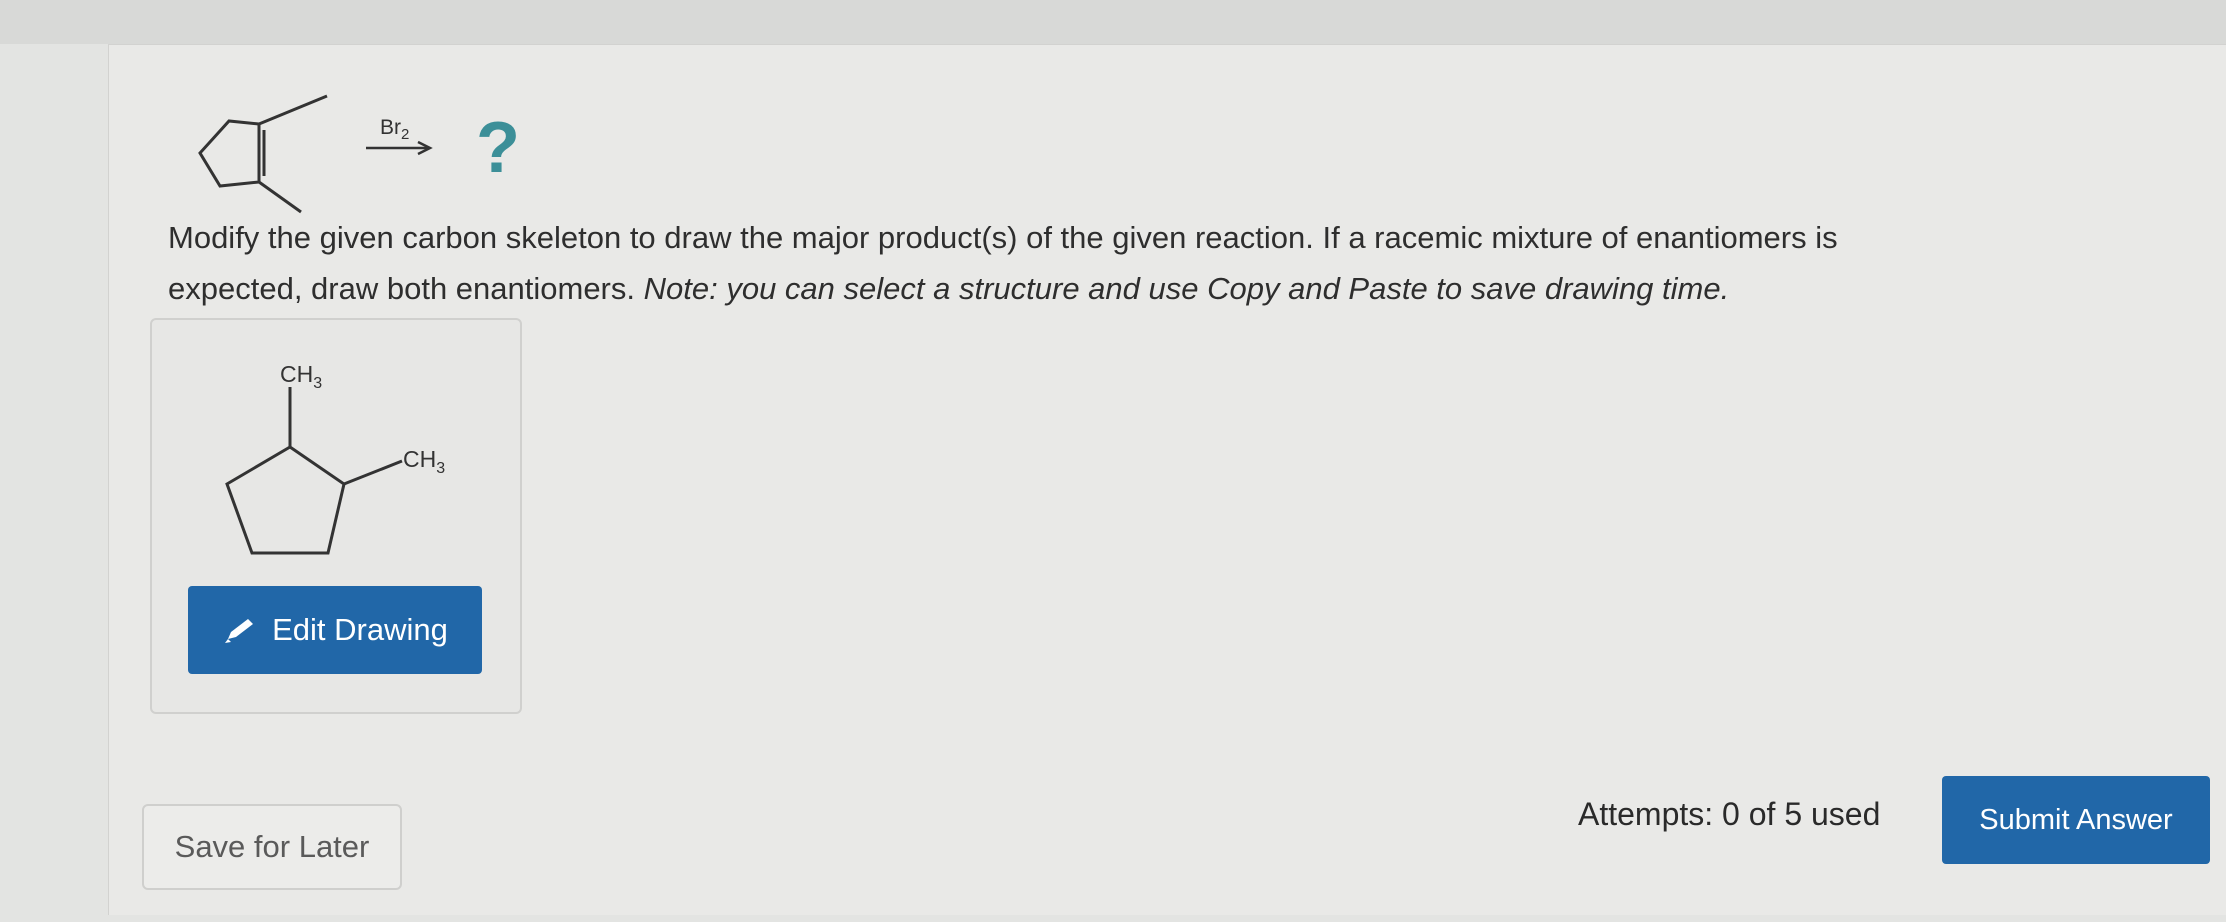 The image size is (2226, 922). What do you see at coordinates (239, 631) in the screenshot?
I see `pencil-icon` at bounding box center [239, 631].